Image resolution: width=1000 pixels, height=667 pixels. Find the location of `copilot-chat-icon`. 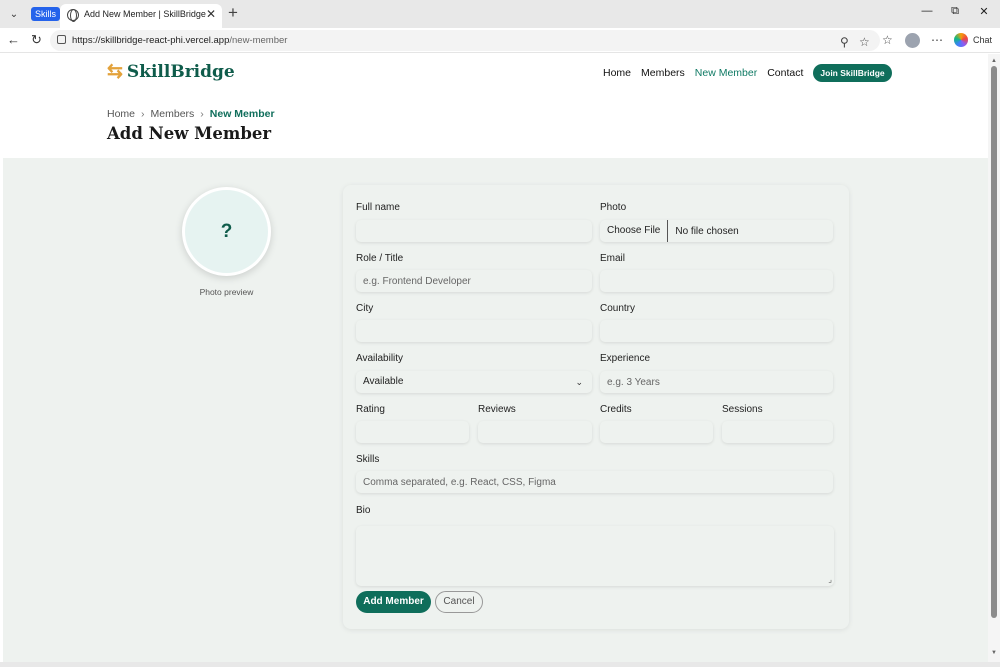

copilot-chat-icon is located at coordinates (961, 40).